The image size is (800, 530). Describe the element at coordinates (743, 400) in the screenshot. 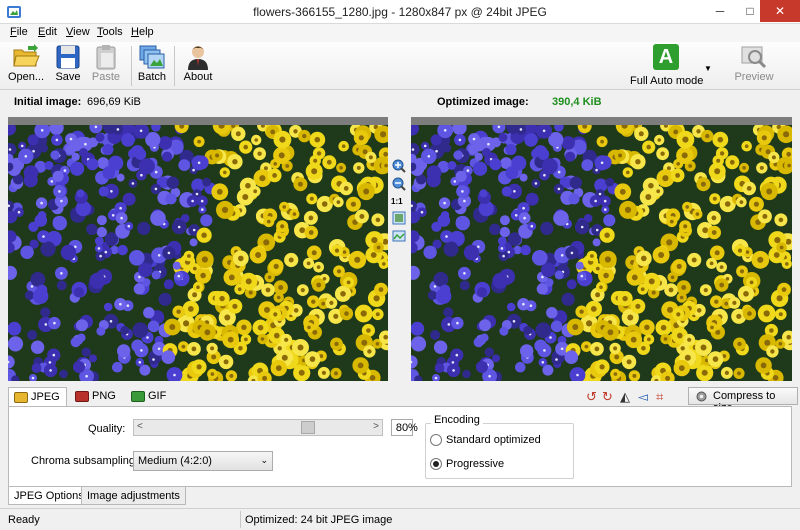

I see `compress-to-size-button: Compress to size` at that location.